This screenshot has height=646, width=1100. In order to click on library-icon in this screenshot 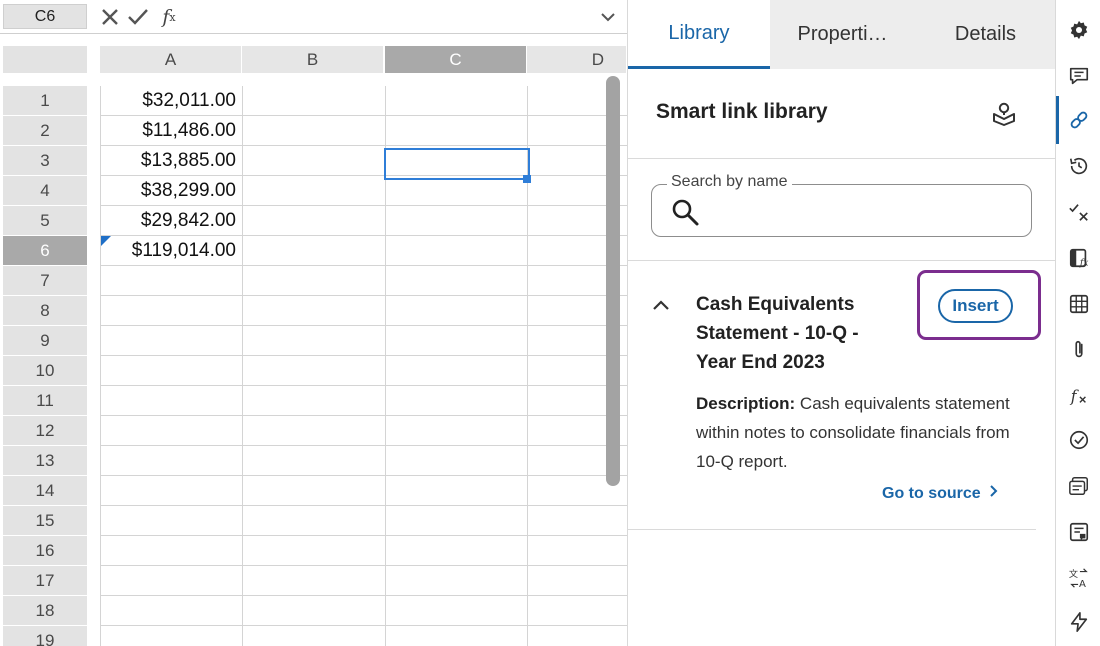, I will do `click(1004, 113)`.